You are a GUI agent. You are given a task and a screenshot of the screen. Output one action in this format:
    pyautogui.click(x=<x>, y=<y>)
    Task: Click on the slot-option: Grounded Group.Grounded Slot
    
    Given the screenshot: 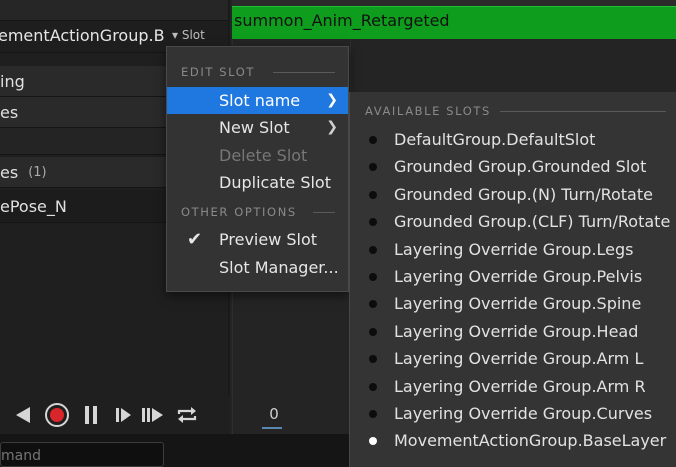 What is the action you would take?
    pyautogui.click(x=513, y=166)
    